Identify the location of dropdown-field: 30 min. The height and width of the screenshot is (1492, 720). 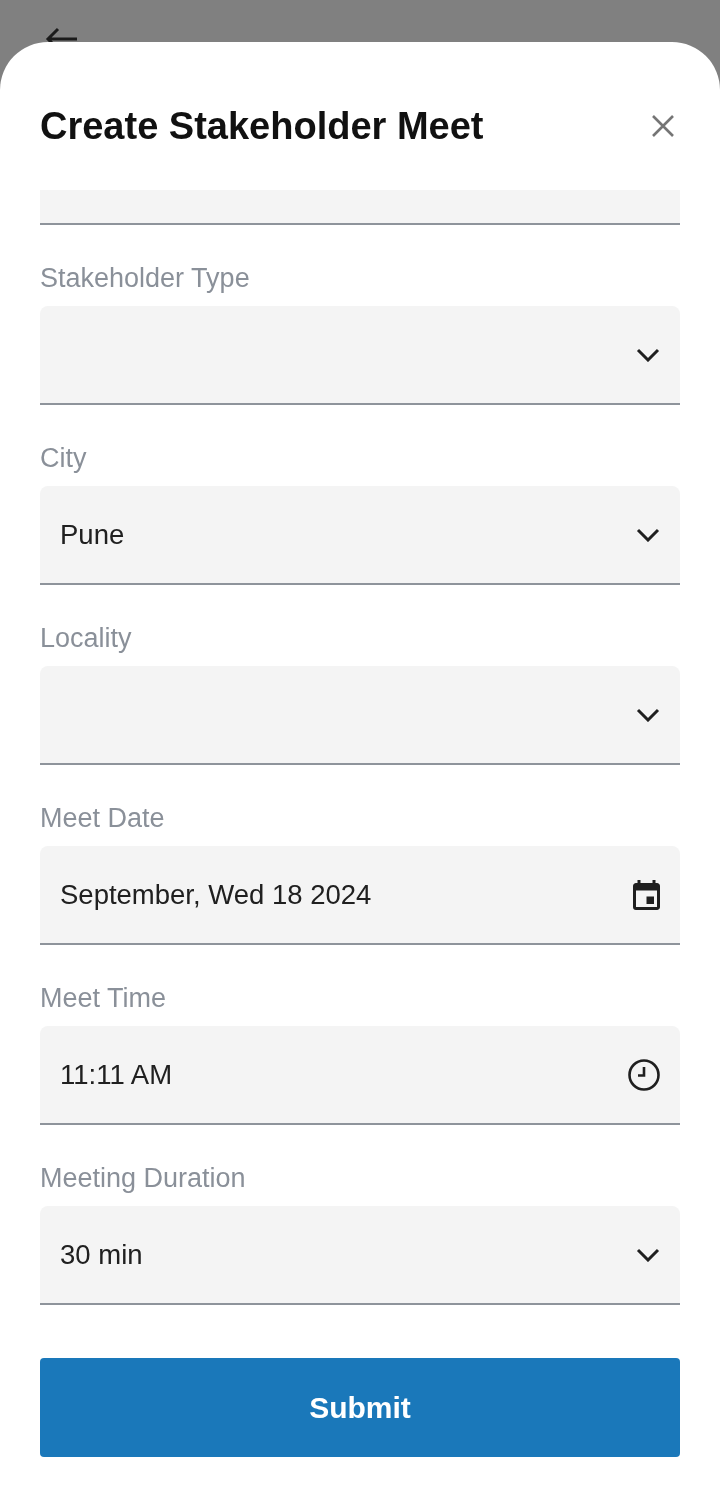
(360, 1255).